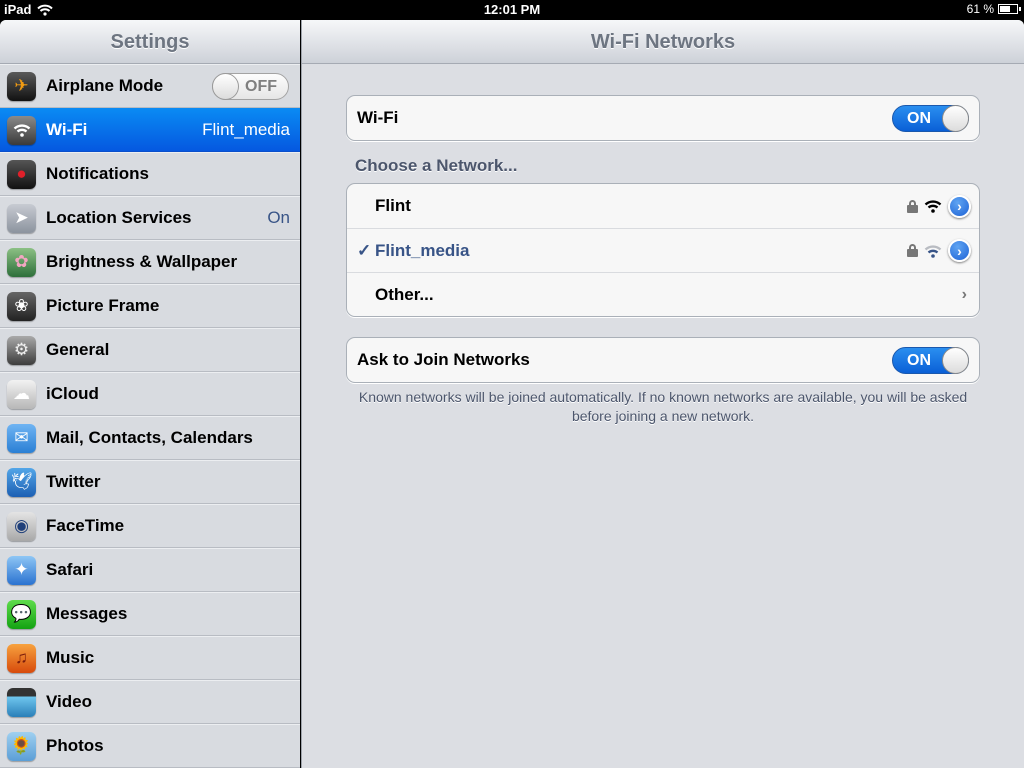  What do you see at coordinates (919, 360) in the screenshot?
I see `ask-toggle-text: ON` at bounding box center [919, 360].